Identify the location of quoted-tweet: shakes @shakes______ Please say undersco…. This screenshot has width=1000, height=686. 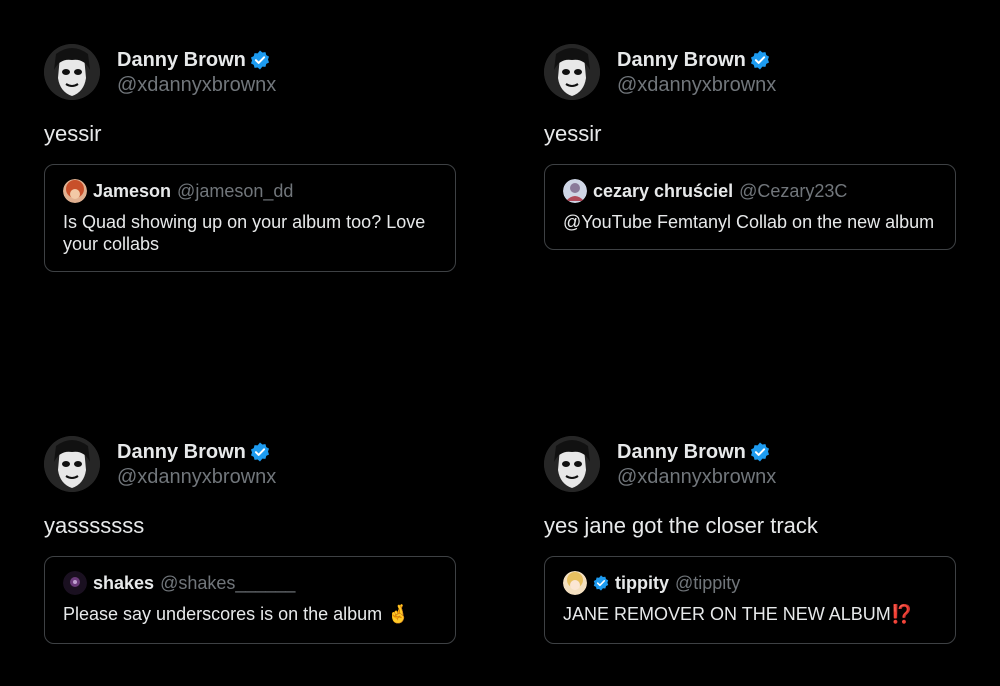
(250, 600).